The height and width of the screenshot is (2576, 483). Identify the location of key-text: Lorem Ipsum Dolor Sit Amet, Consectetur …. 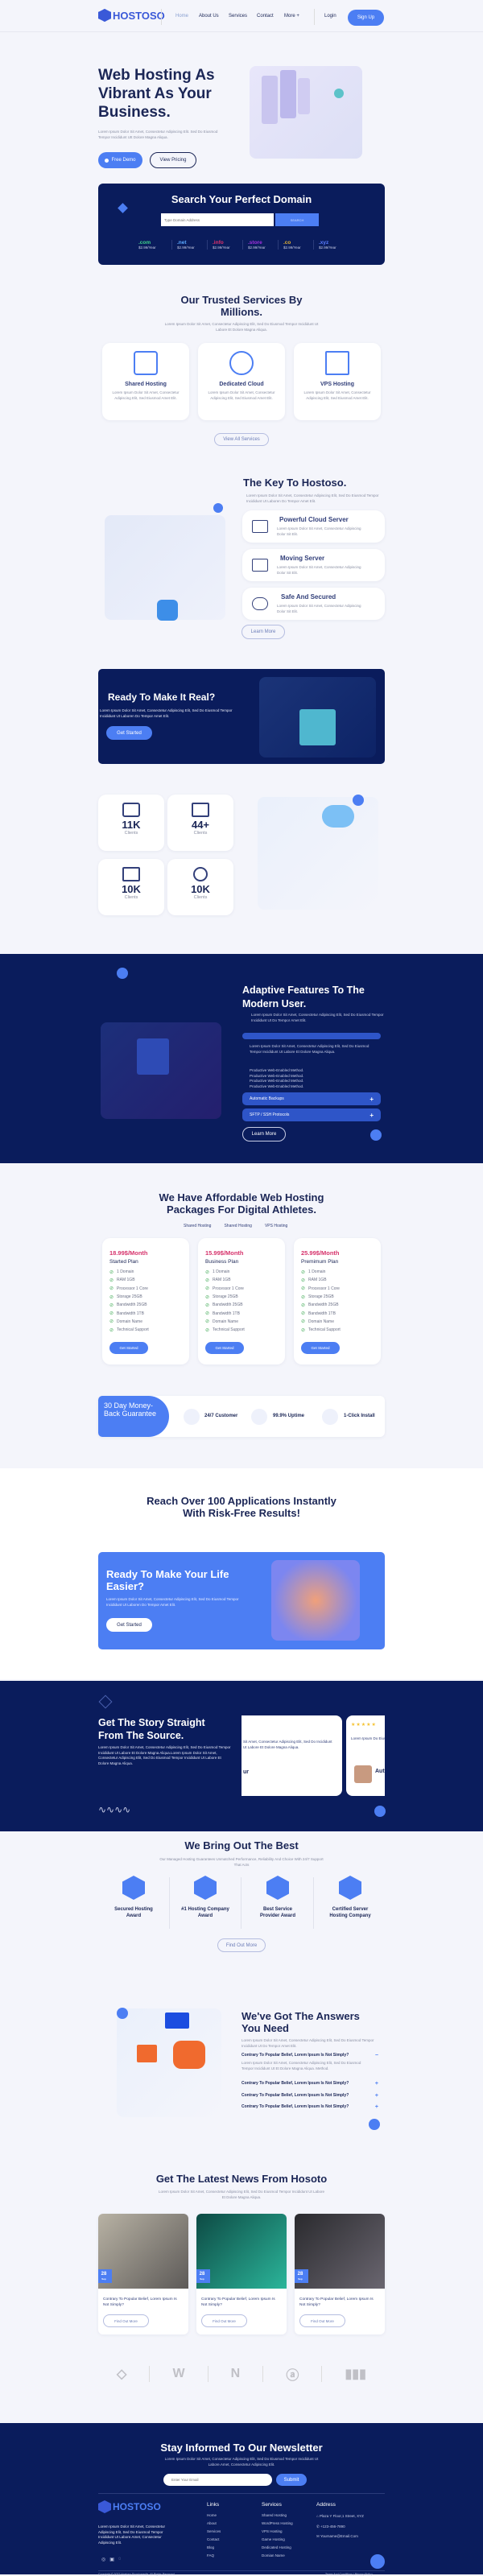
(312, 498).